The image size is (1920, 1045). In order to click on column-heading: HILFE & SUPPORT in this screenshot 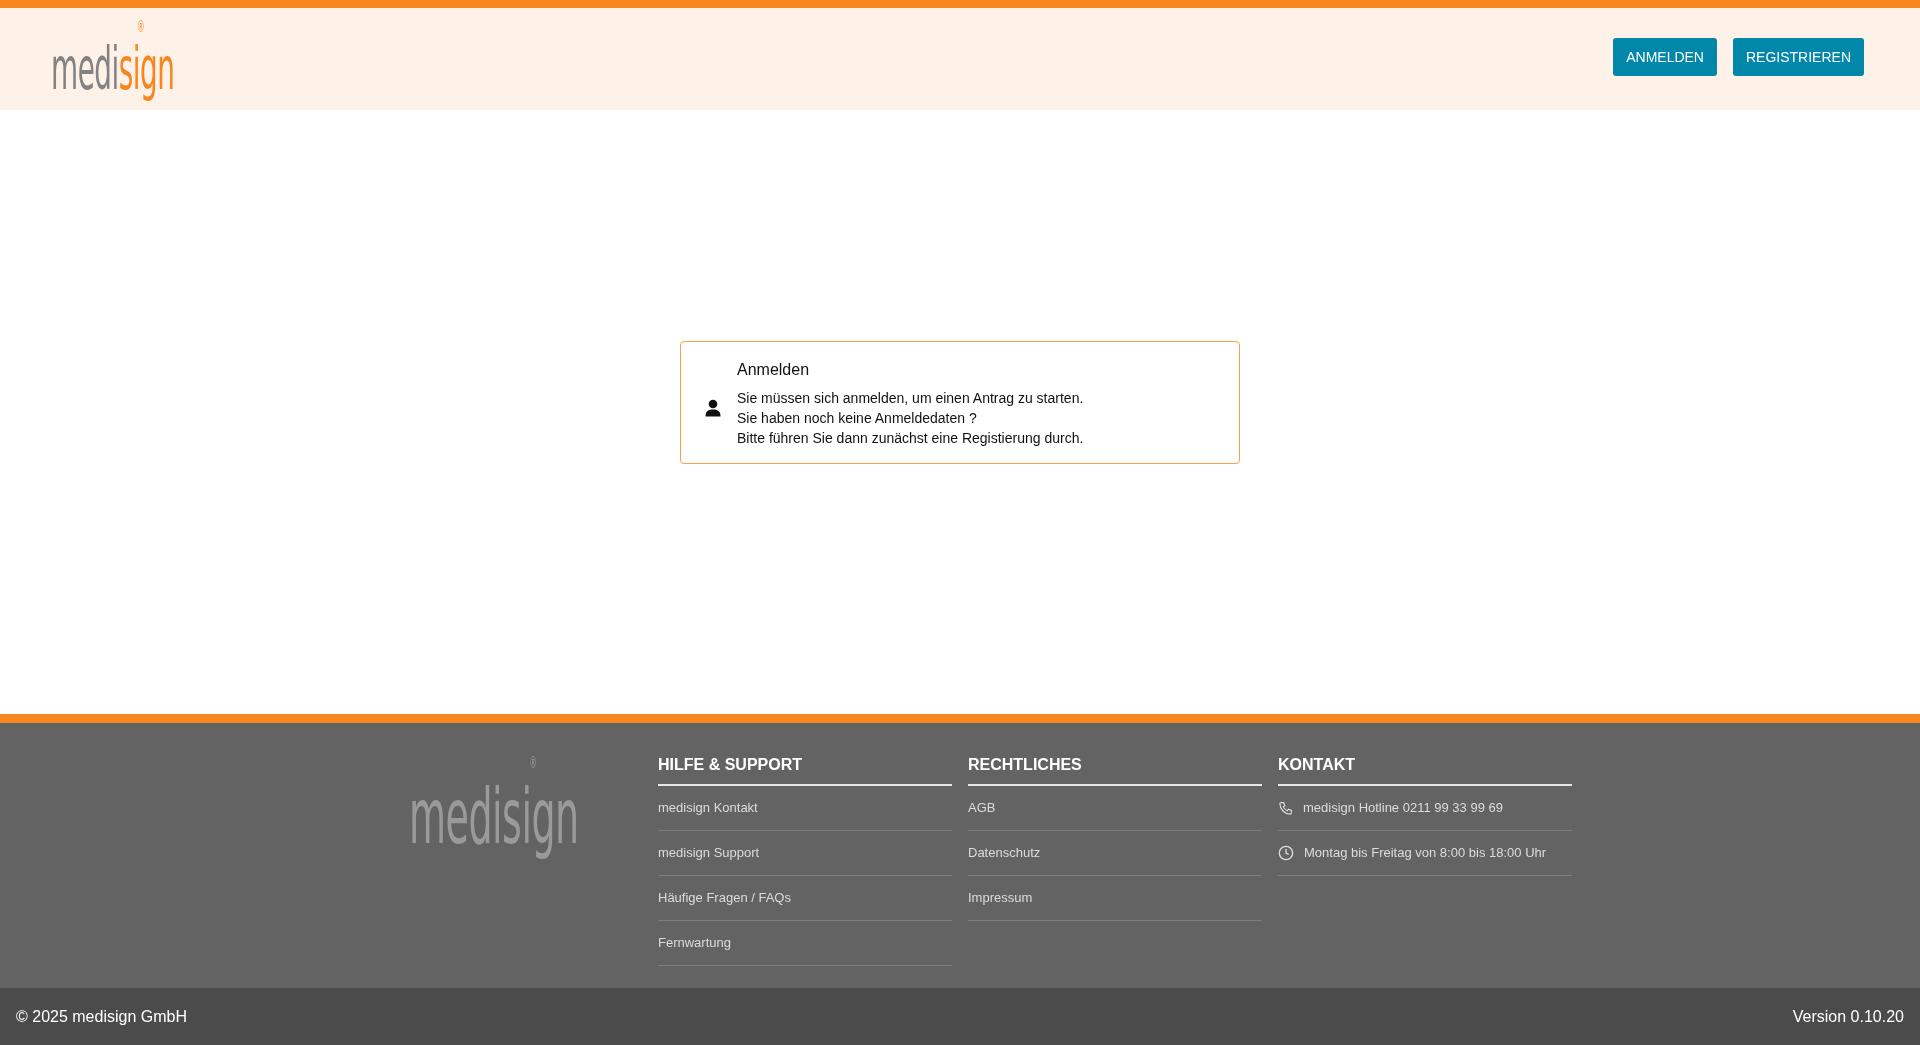, I will do `click(730, 765)`.